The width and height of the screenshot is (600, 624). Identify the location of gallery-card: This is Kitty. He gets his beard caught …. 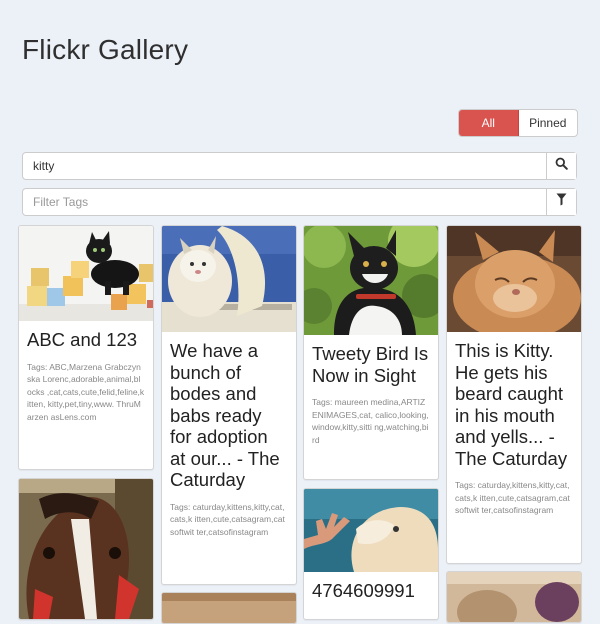
(514, 394).